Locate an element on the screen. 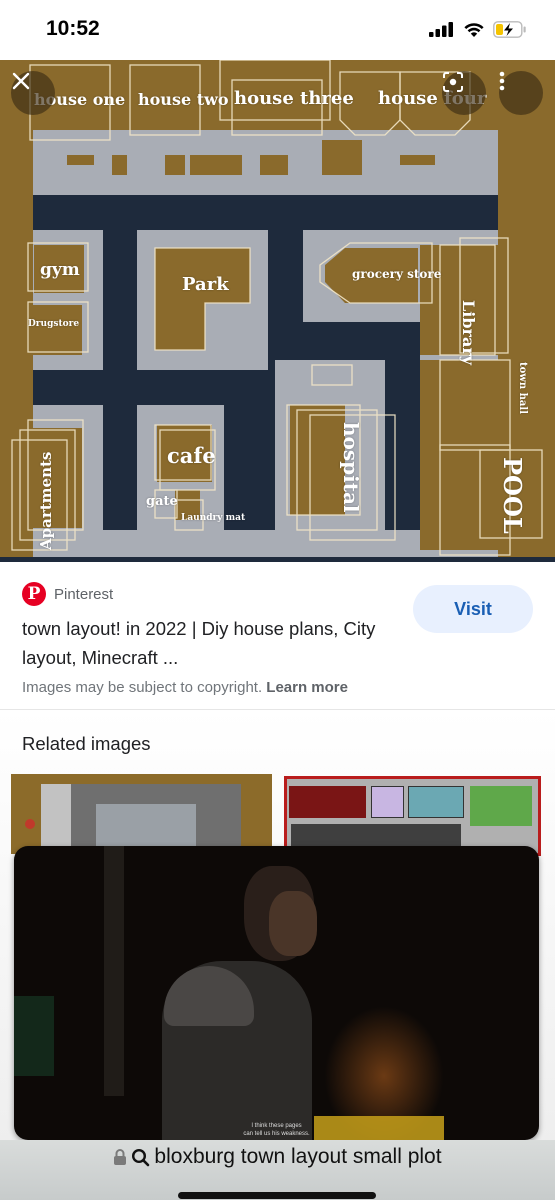 This screenshot has width=555, height=1200. label-park: Park is located at coordinates (205, 284).